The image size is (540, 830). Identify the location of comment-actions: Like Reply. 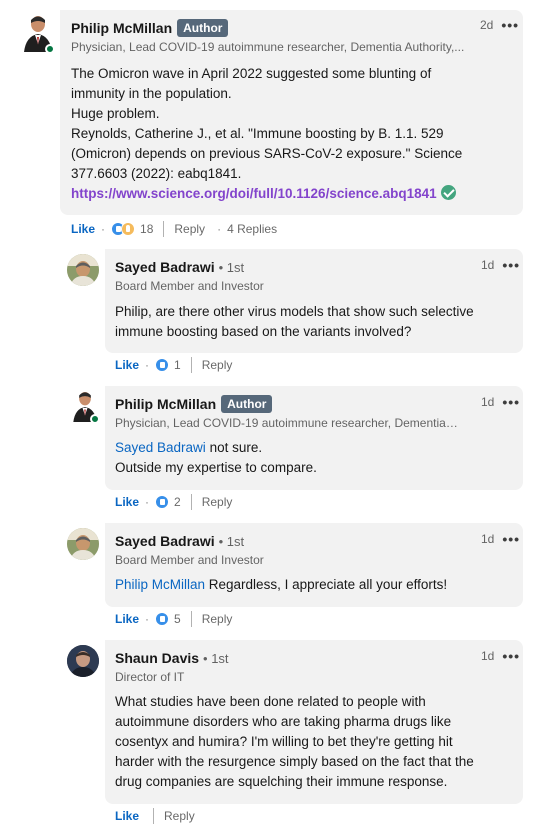
(155, 816).